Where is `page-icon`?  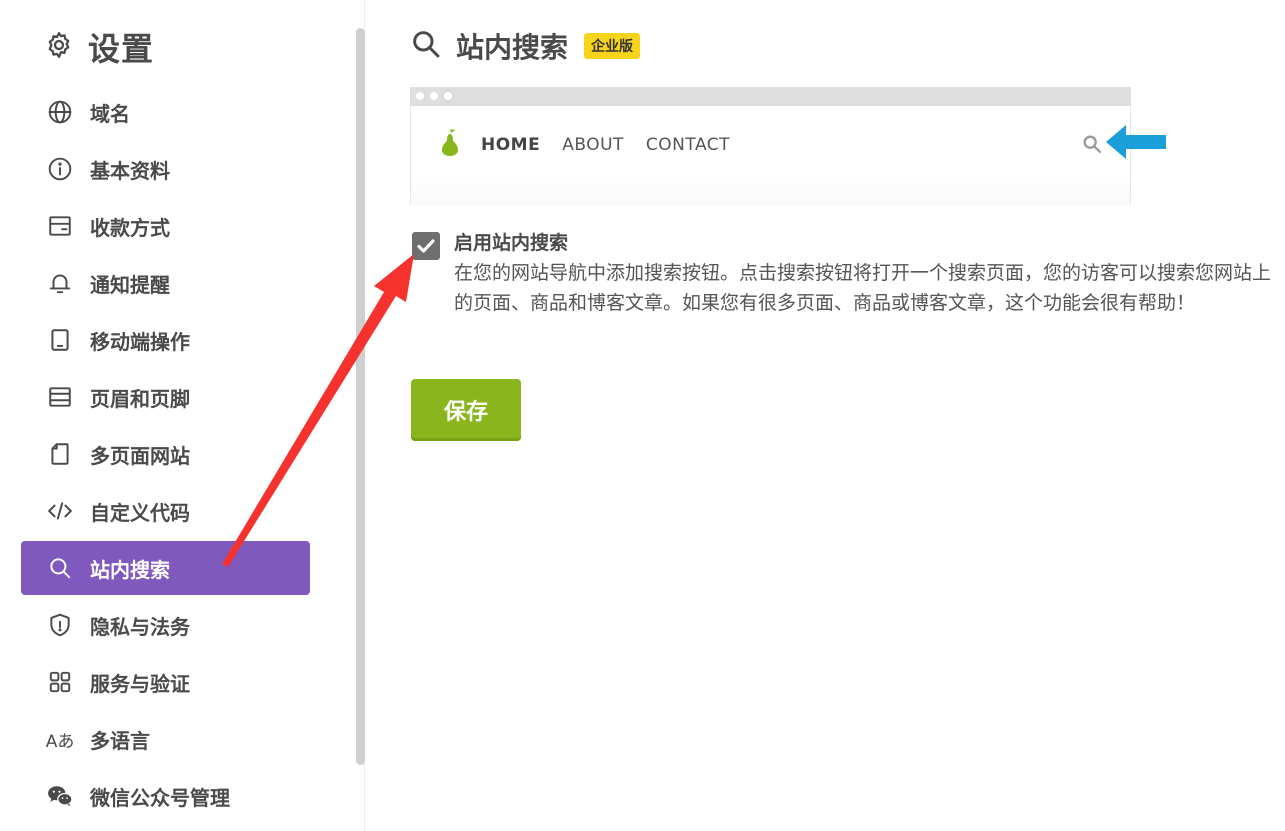
page-icon is located at coordinates (60, 454).